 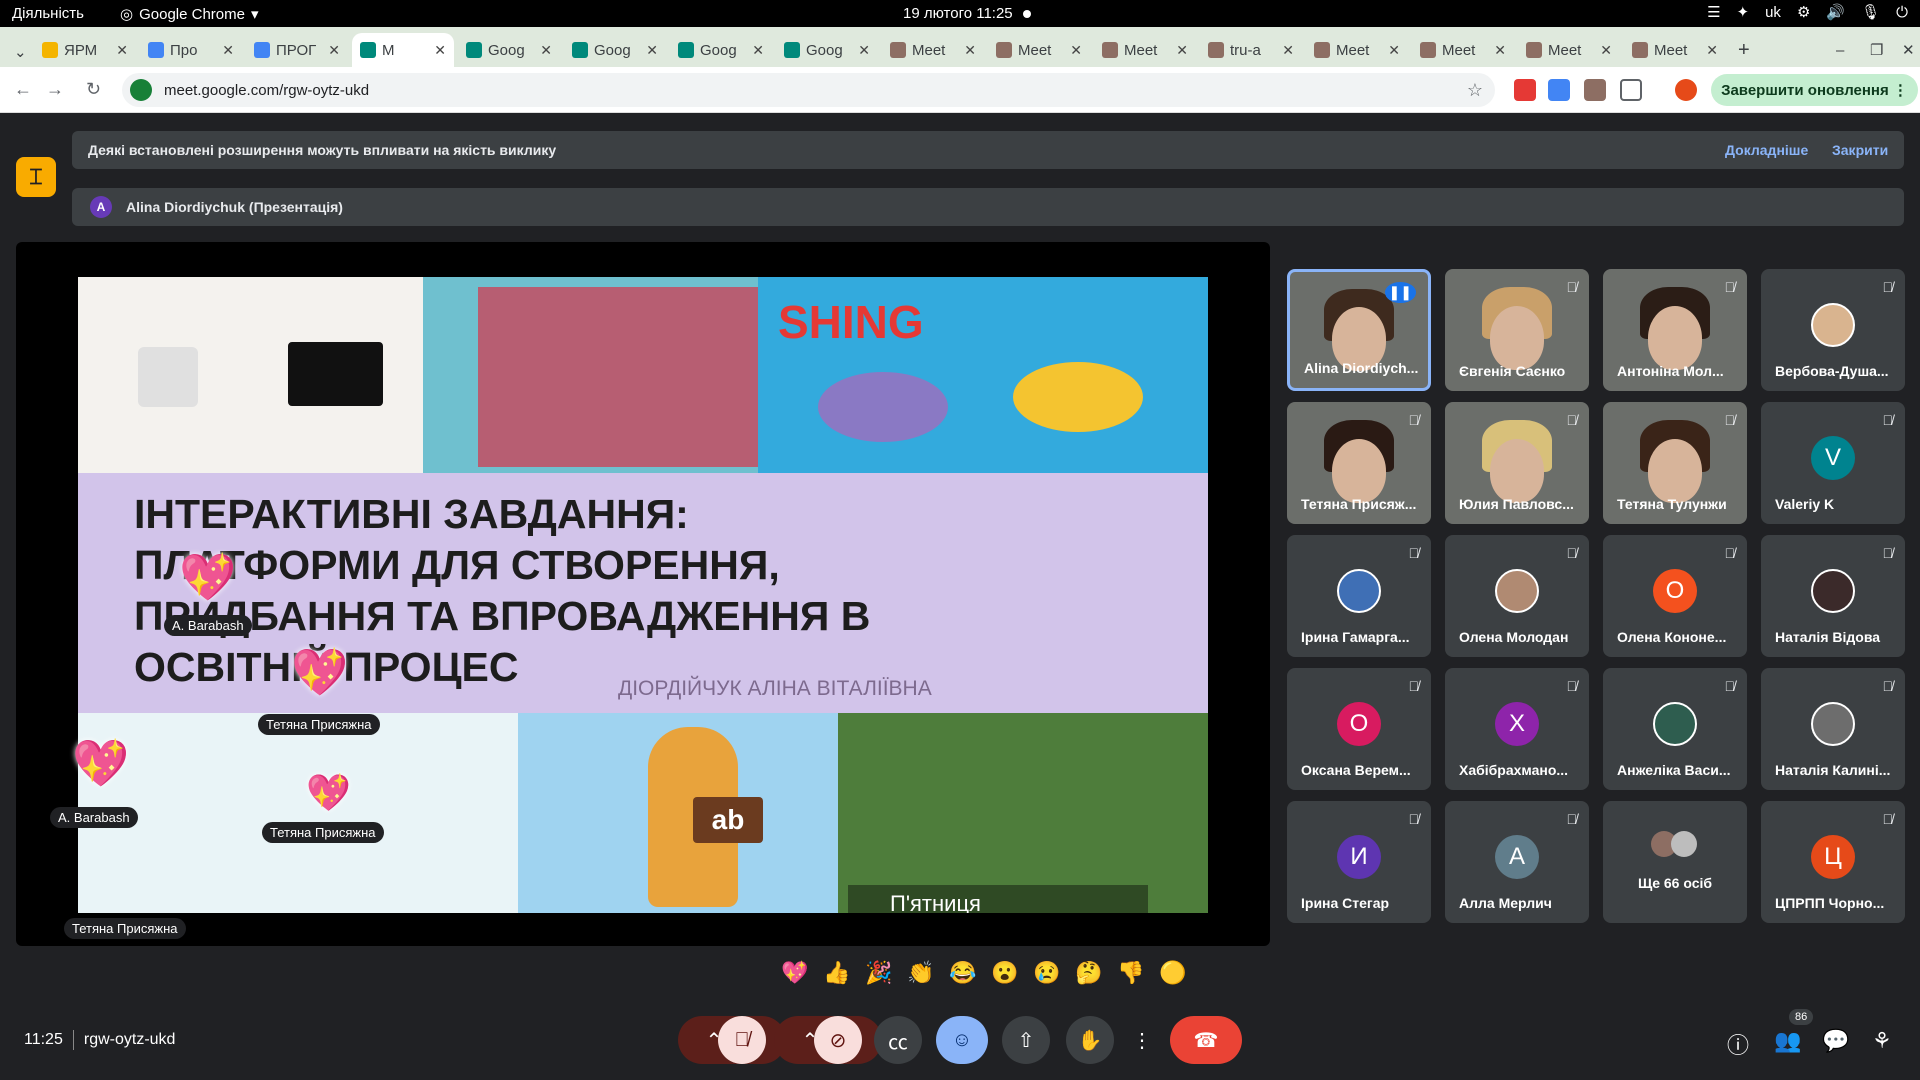 I want to click on surprised-reaction-icon: 😮, so click(x=1005, y=973).